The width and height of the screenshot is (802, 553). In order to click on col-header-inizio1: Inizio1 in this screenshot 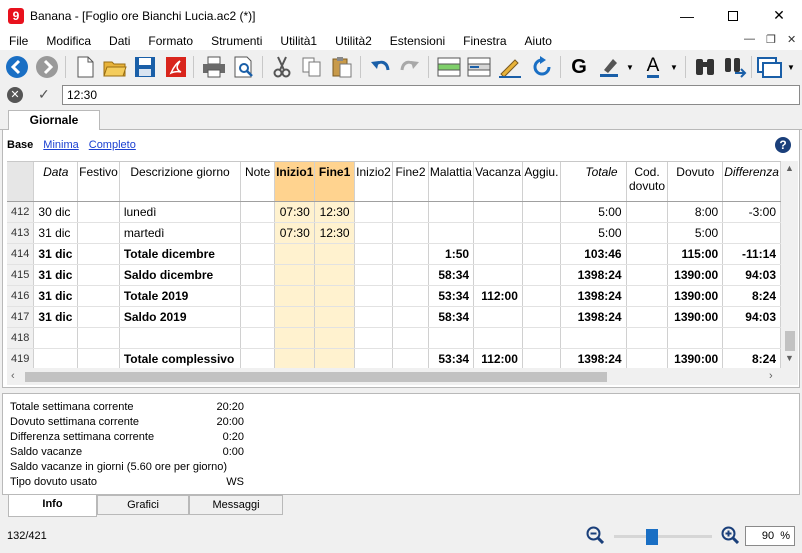, I will do `click(295, 182)`.